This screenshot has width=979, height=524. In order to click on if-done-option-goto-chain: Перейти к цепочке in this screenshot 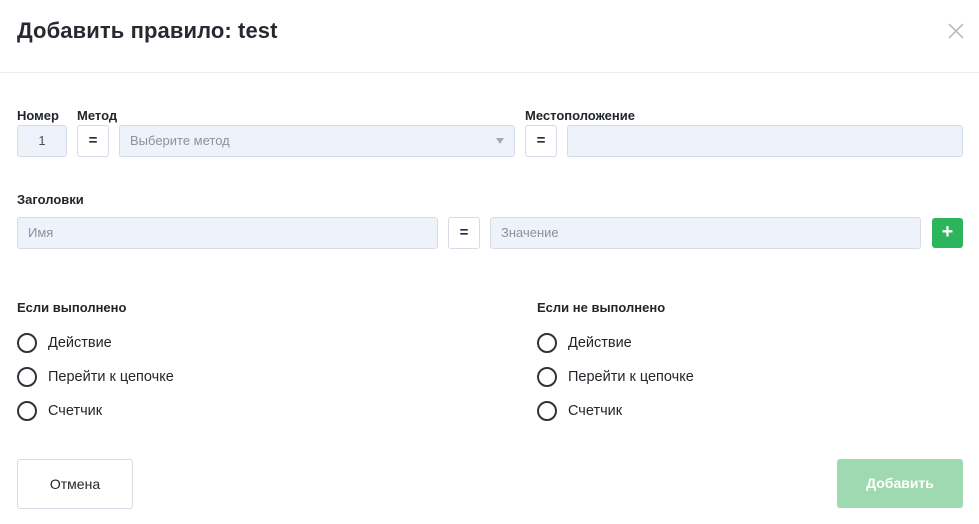, I will do `click(95, 377)`.